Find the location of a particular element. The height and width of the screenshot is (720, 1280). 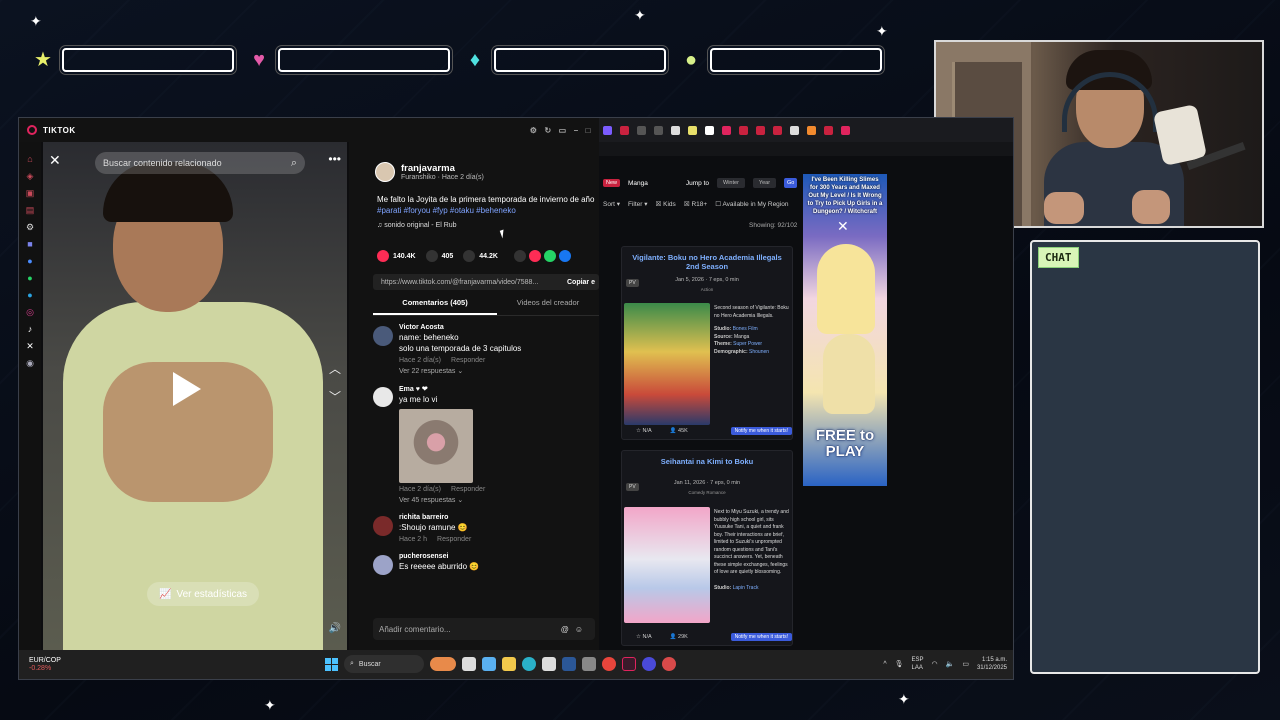

view-replies-link: Ver 45 respuestas ⌄ is located at coordinates (496, 500).